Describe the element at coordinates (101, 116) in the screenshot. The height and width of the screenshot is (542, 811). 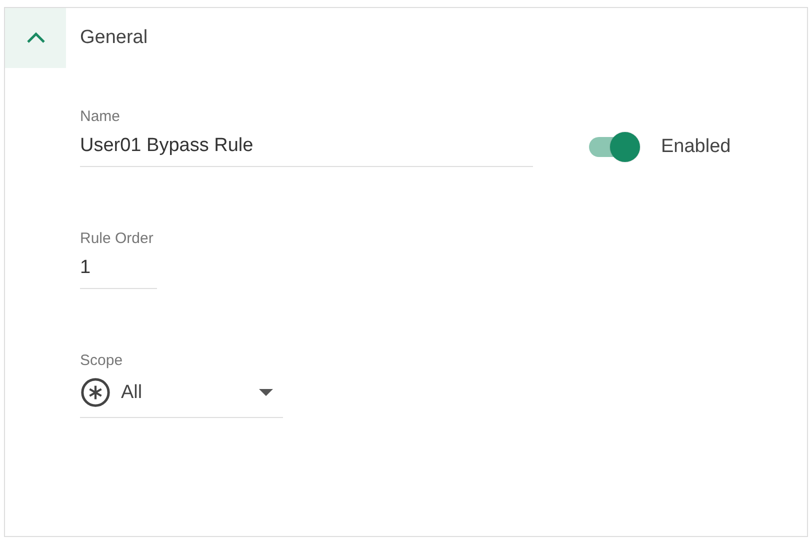
I see `field-label: Name` at that location.